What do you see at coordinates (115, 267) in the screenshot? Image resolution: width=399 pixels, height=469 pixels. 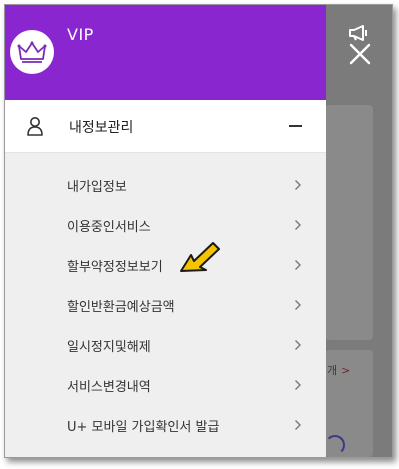 I see `submenu-item-label: 할부약정정보보기` at bounding box center [115, 267].